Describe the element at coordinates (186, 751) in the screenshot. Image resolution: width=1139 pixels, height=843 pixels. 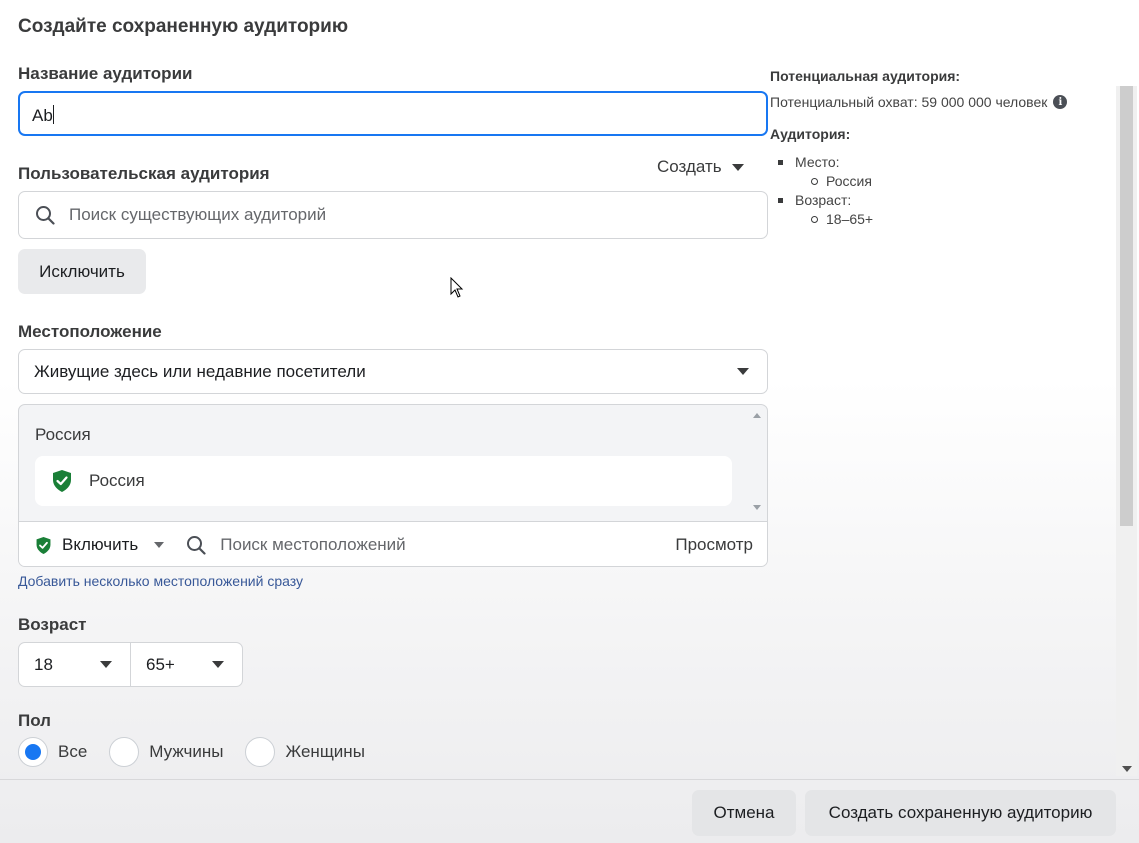
I see `gender-option-label: Мужчины` at that location.